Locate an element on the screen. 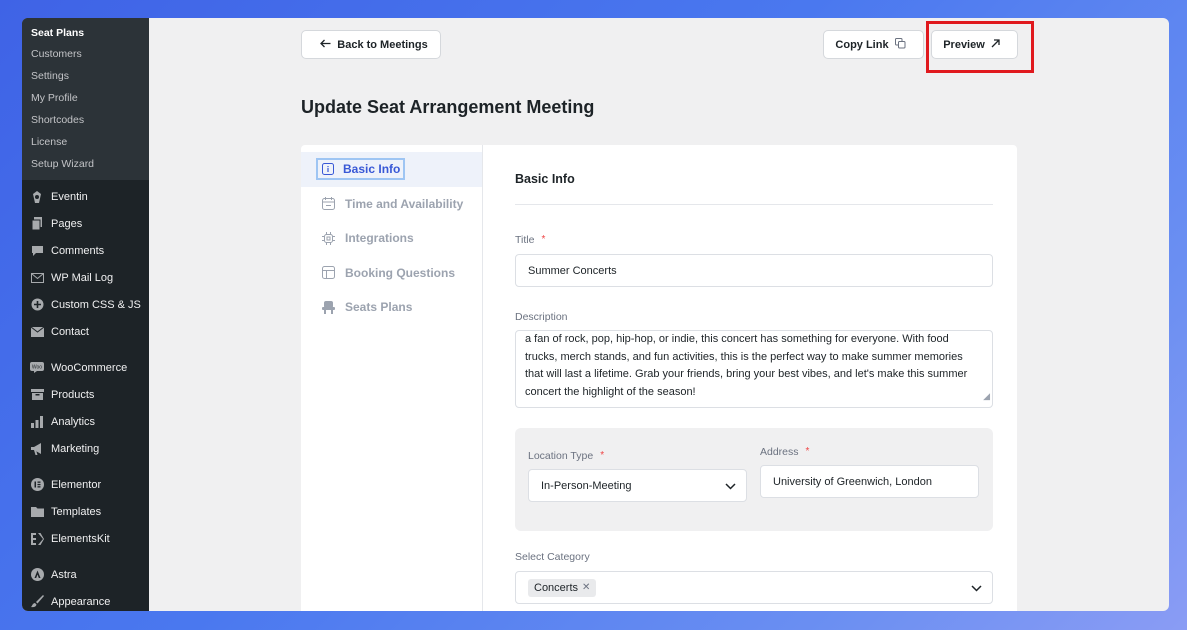  location-type-value: In-Person-Meeting is located at coordinates (586, 485).